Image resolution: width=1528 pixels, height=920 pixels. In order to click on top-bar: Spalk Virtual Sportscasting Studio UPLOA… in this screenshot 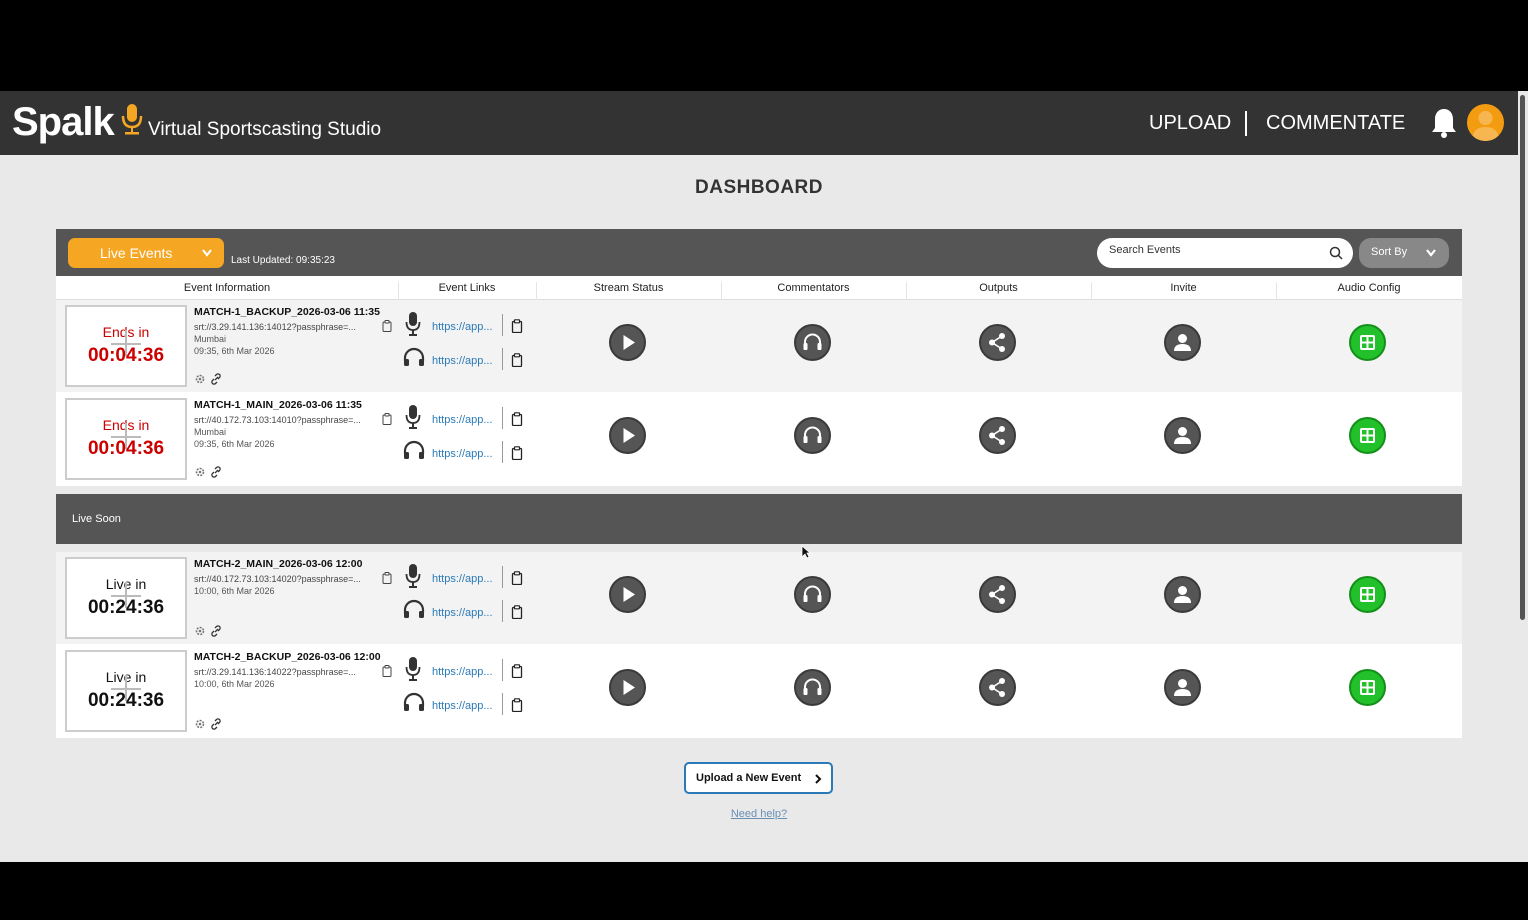, I will do `click(759, 123)`.